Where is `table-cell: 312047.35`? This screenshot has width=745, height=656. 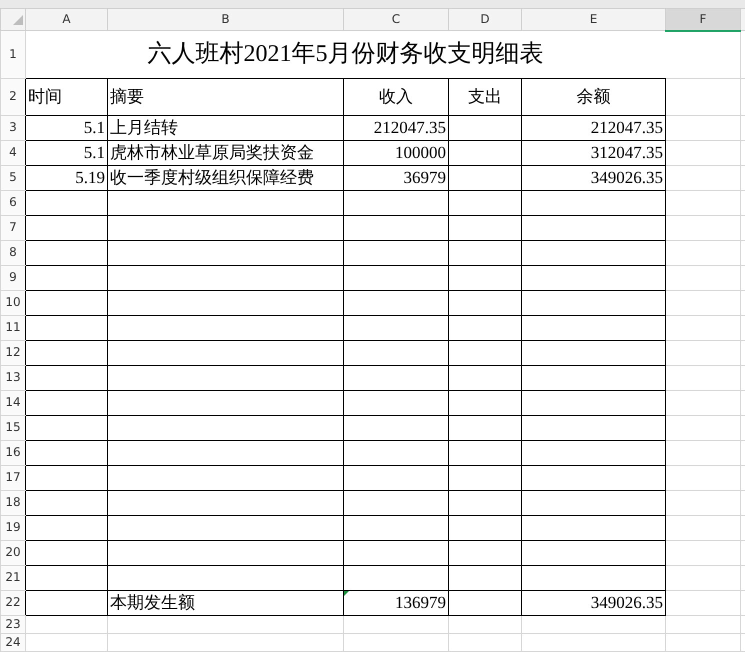
table-cell: 312047.35 is located at coordinates (626, 153).